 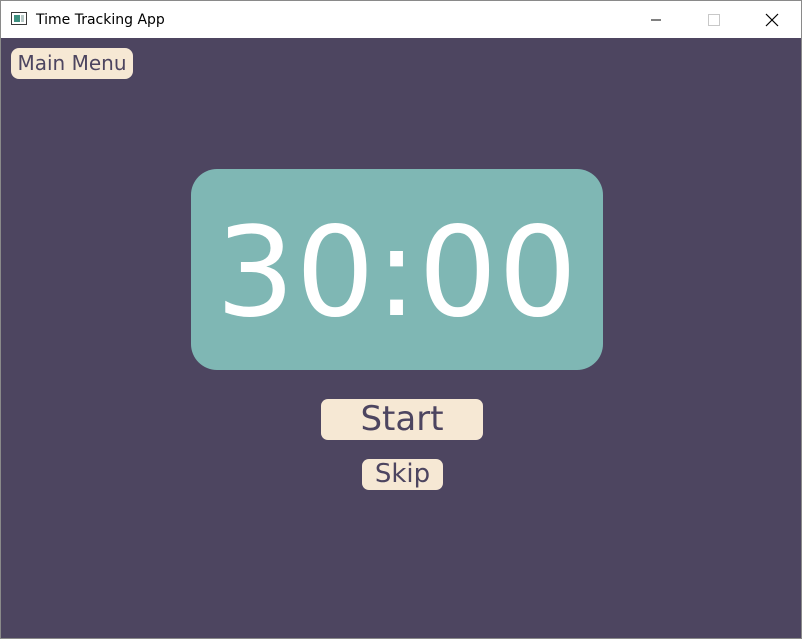 I want to click on maximize-icon, so click(x=714, y=19).